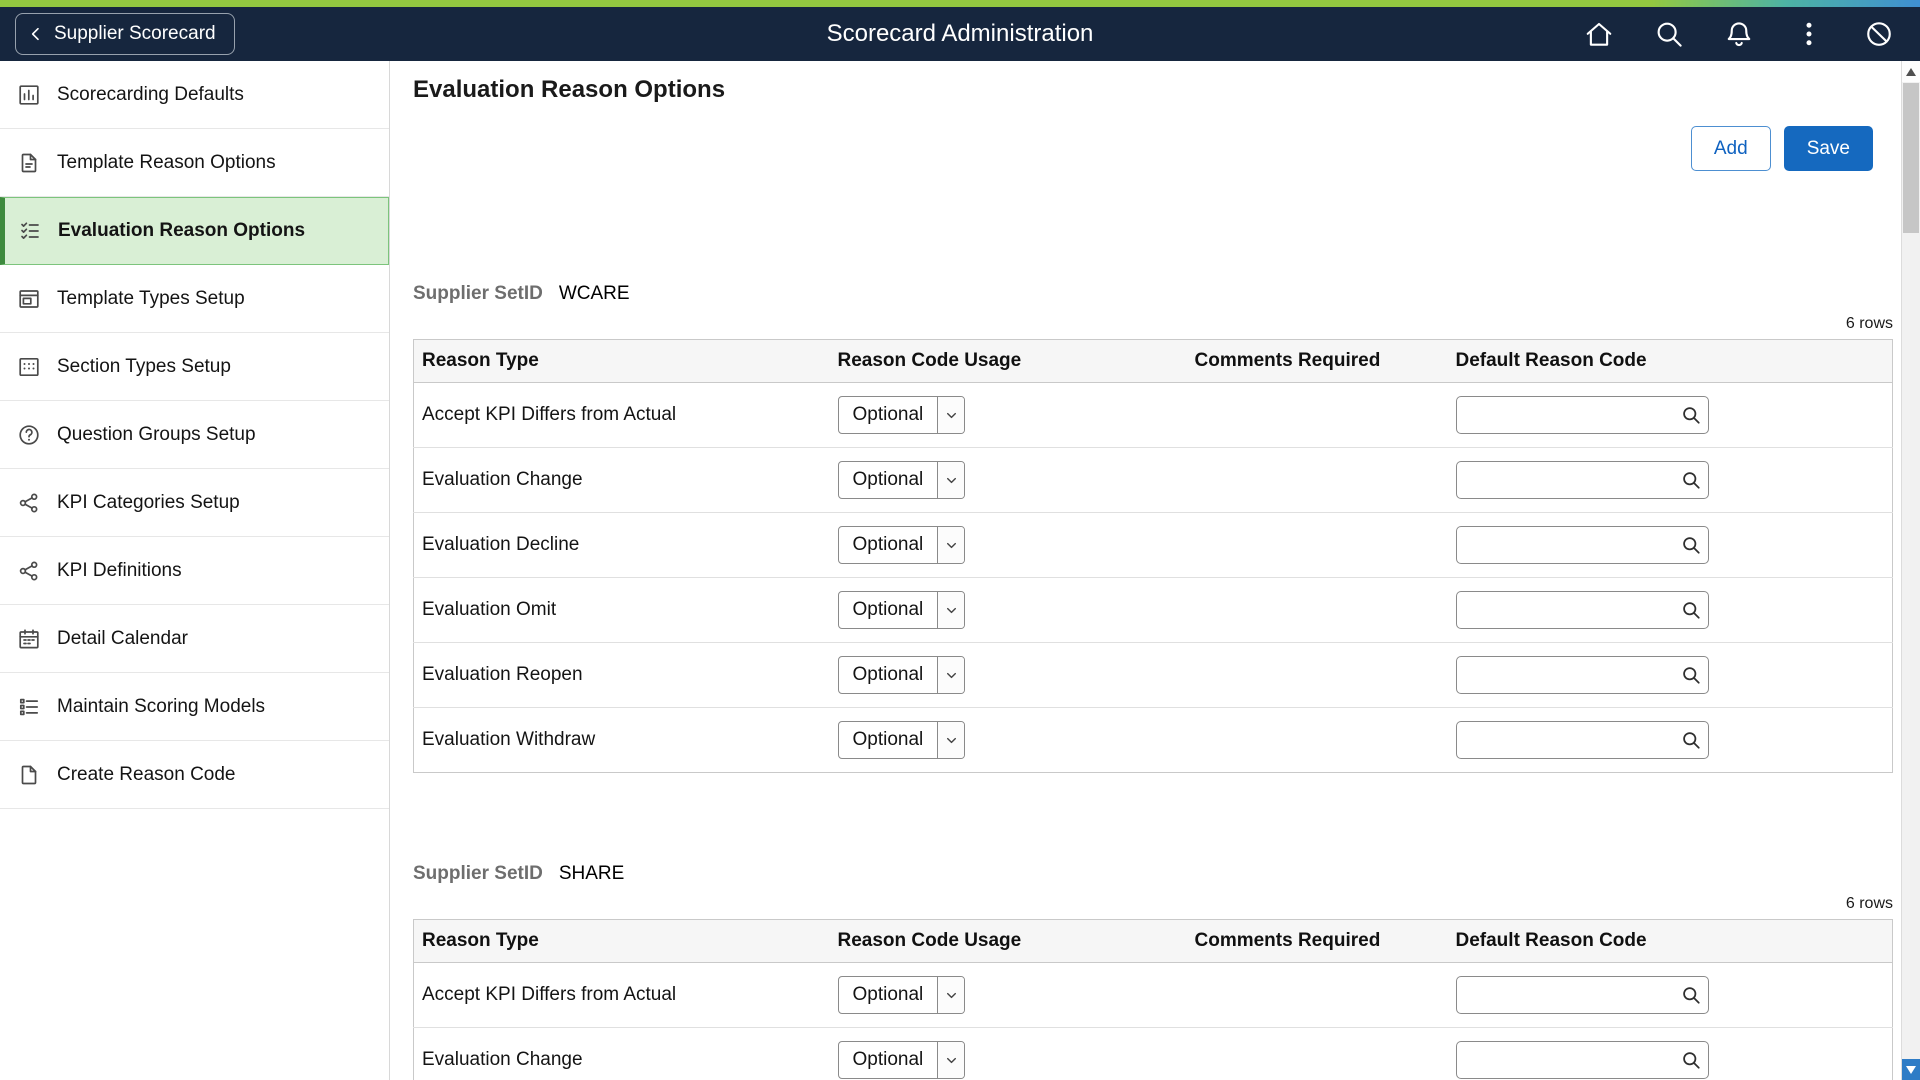 This screenshot has height=1080, width=1920. Describe the element at coordinates (1669, 34) in the screenshot. I see `search-icon` at that location.